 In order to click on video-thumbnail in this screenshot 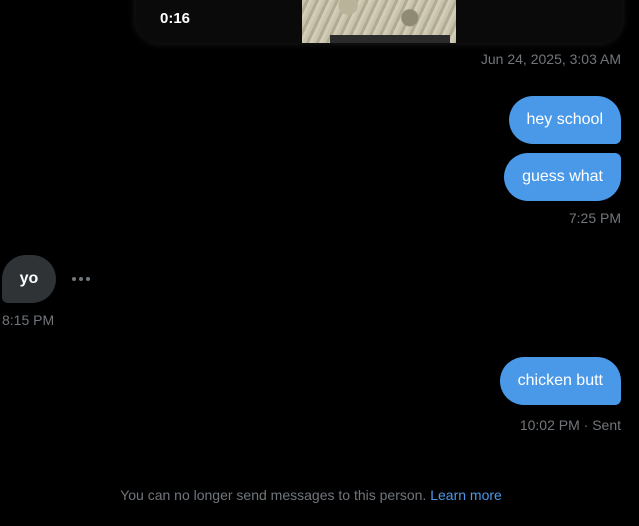, I will do `click(379, 21)`.